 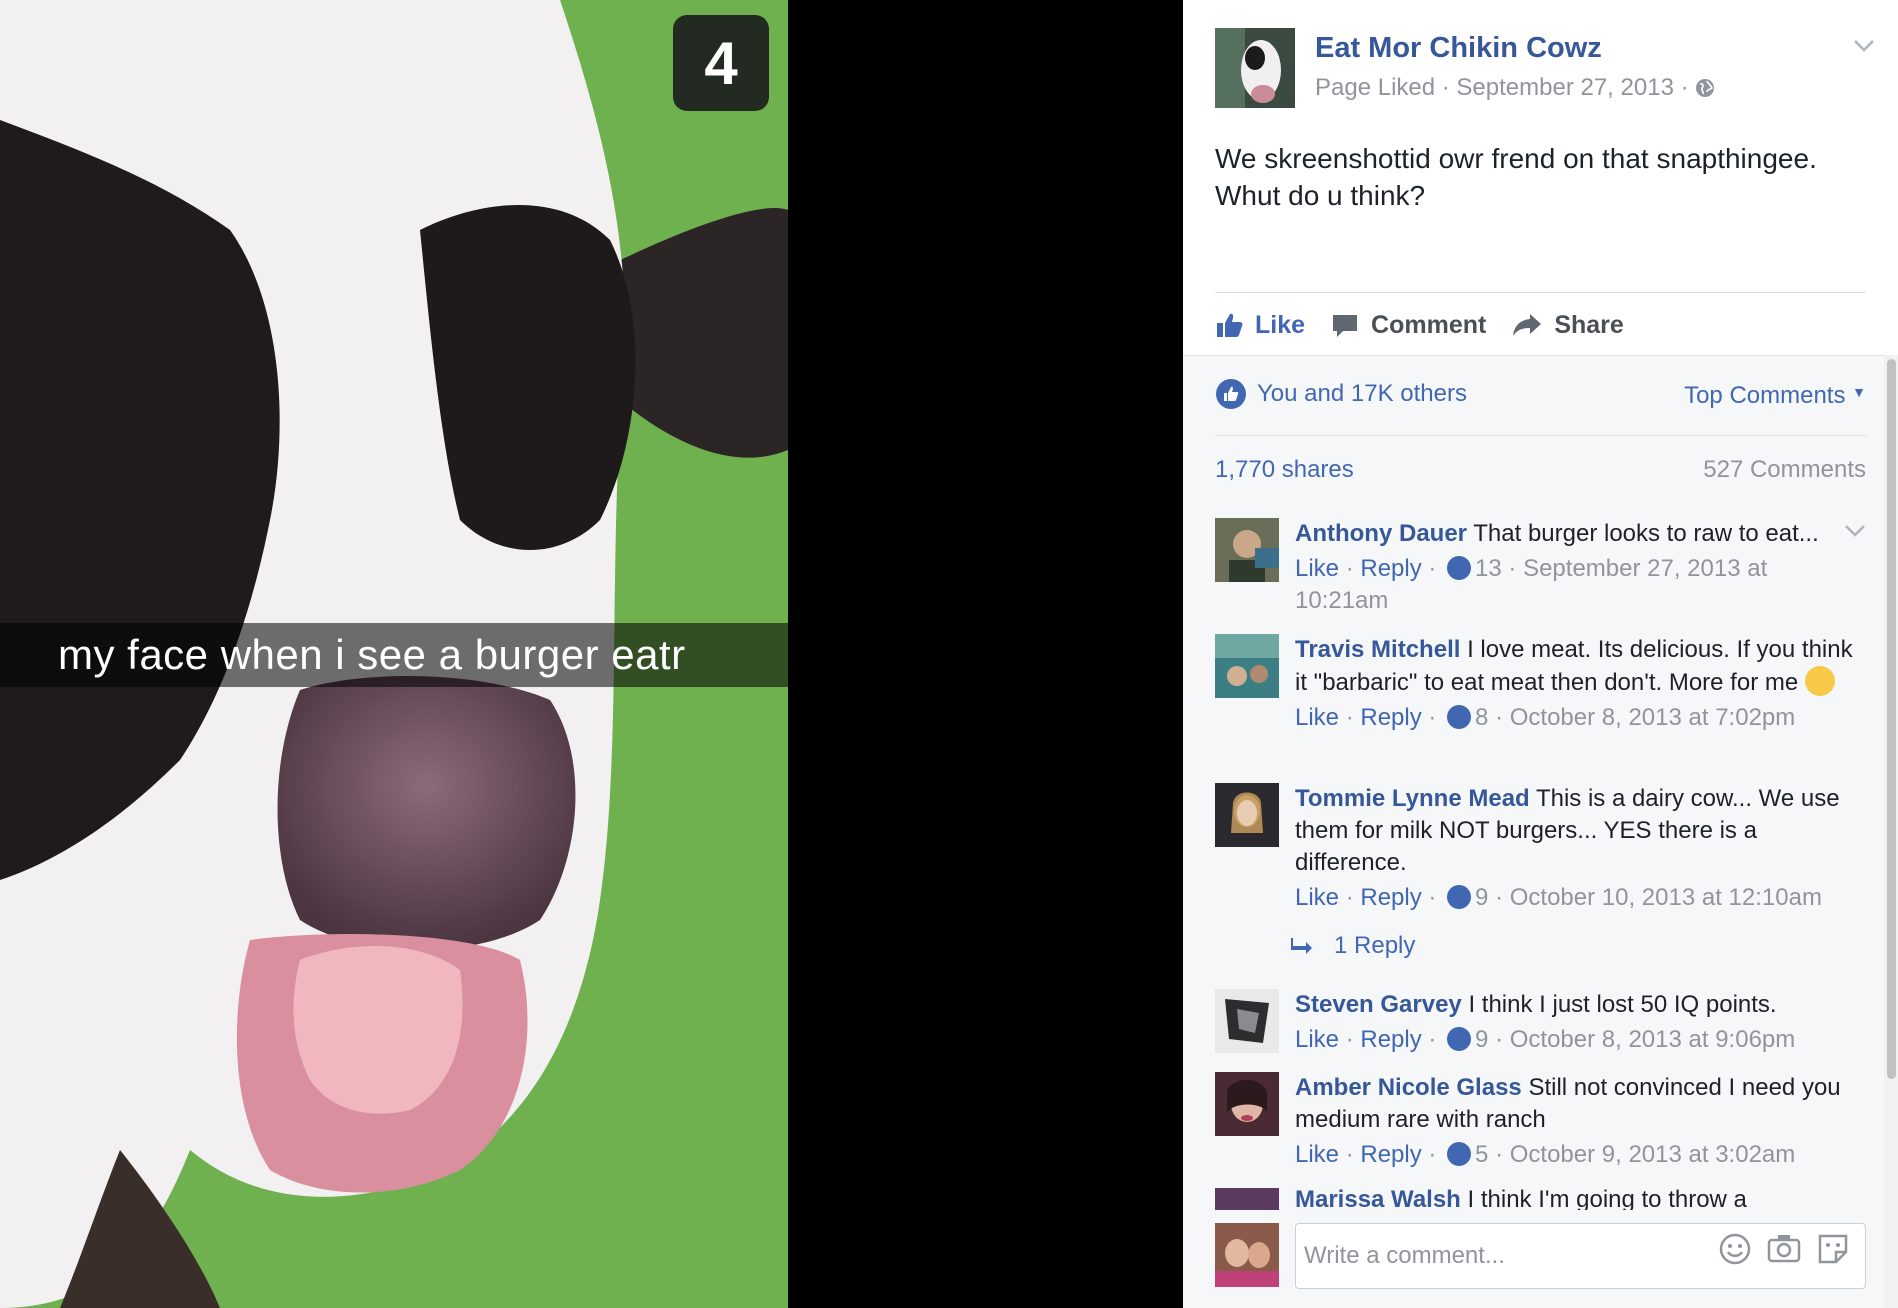 I want to click on share-button: Share, so click(x=1568, y=325).